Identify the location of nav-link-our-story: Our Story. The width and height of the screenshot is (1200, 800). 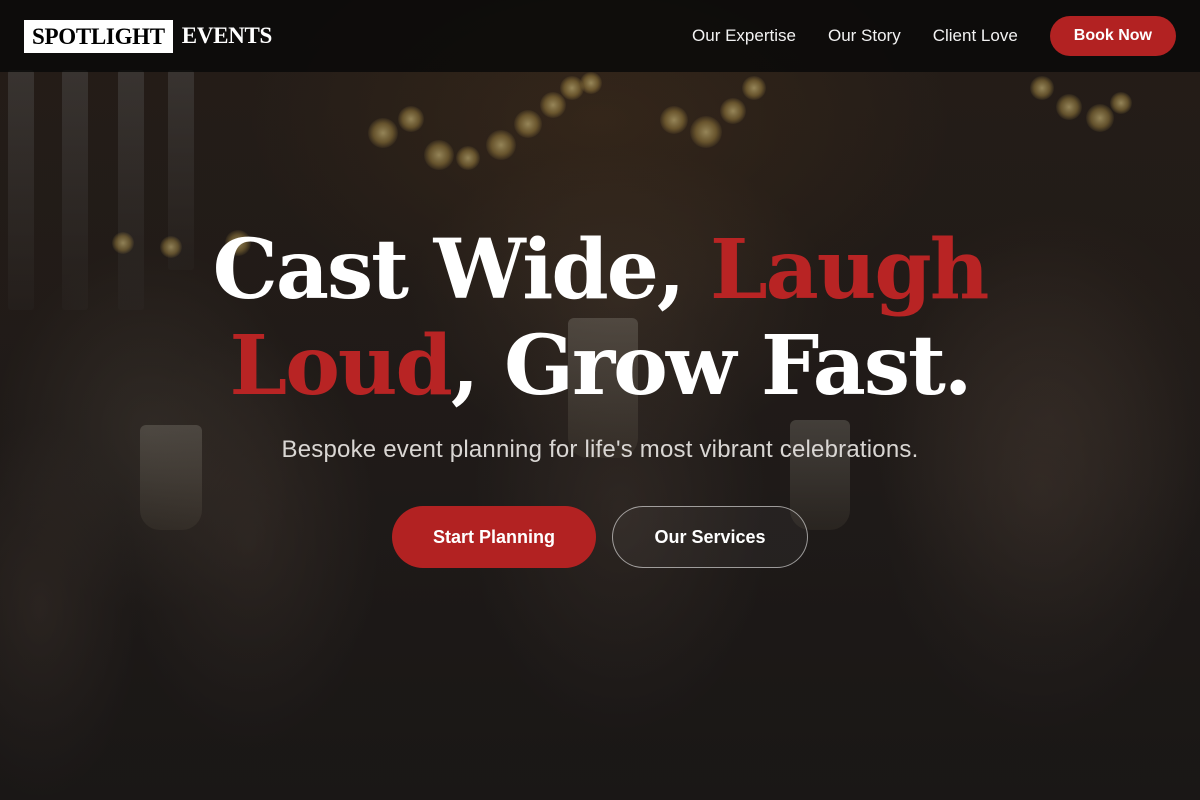
(864, 36).